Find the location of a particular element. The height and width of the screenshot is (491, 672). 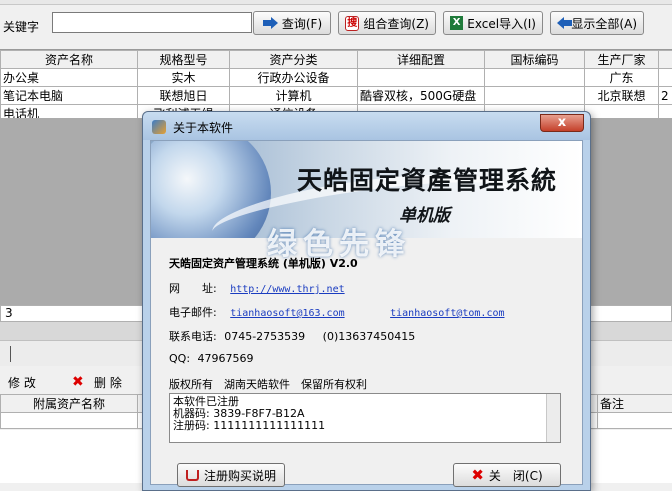

table-cell: 笔记本电脑 is located at coordinates (69, 96).